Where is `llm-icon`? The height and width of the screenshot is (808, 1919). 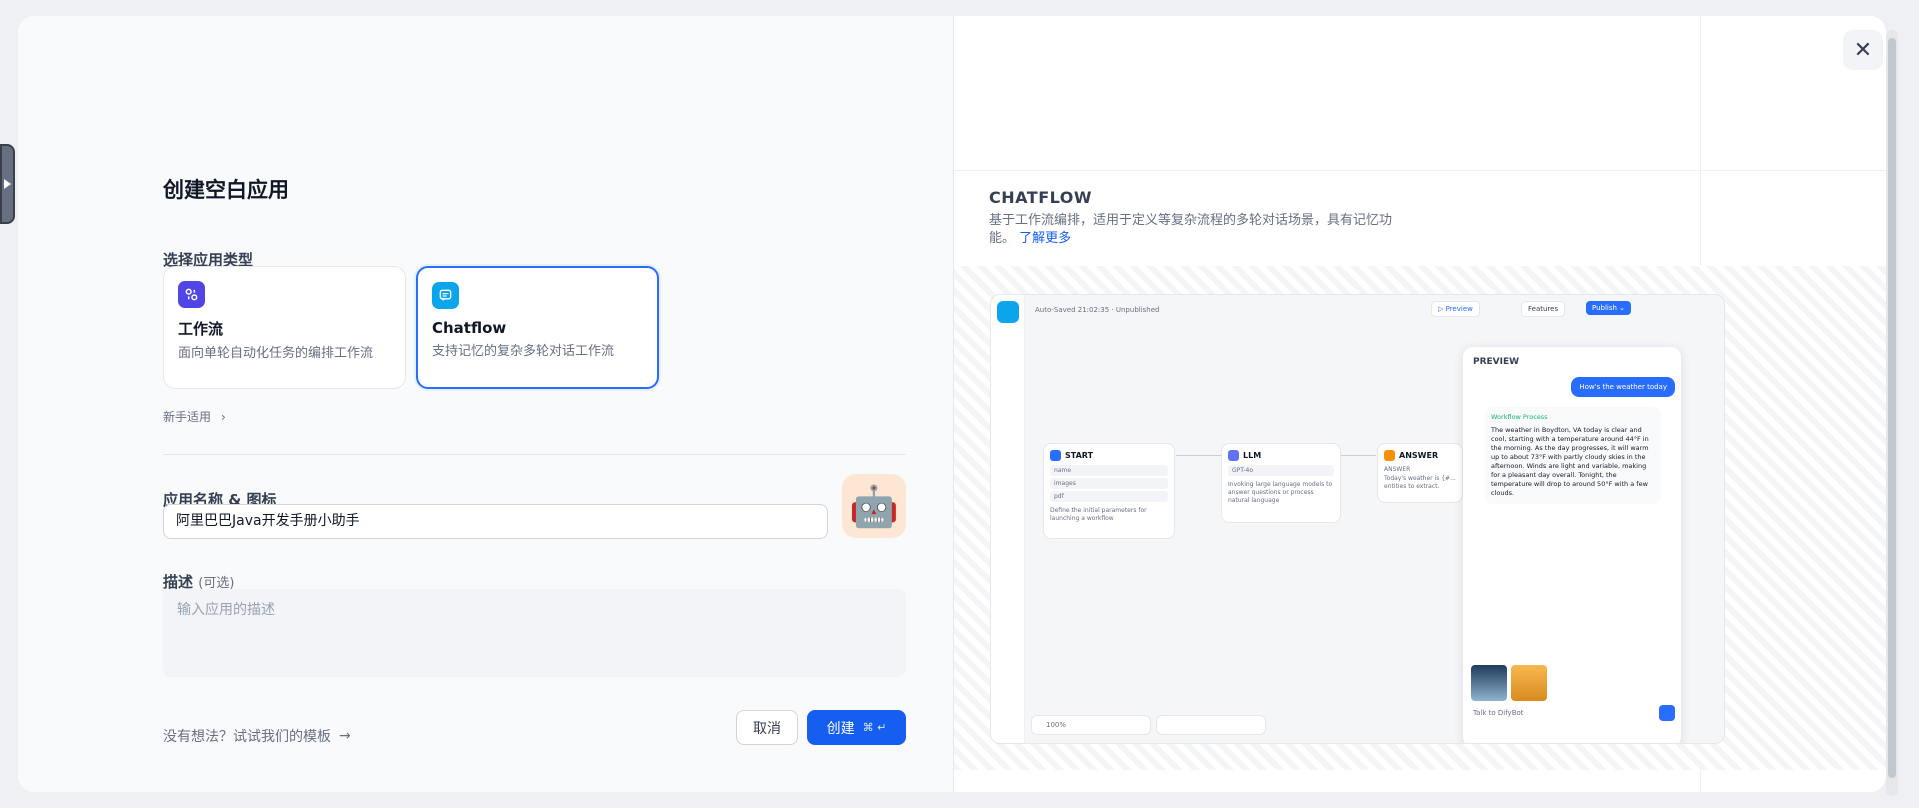 llm-icon is located at coordinates (1233, 455).